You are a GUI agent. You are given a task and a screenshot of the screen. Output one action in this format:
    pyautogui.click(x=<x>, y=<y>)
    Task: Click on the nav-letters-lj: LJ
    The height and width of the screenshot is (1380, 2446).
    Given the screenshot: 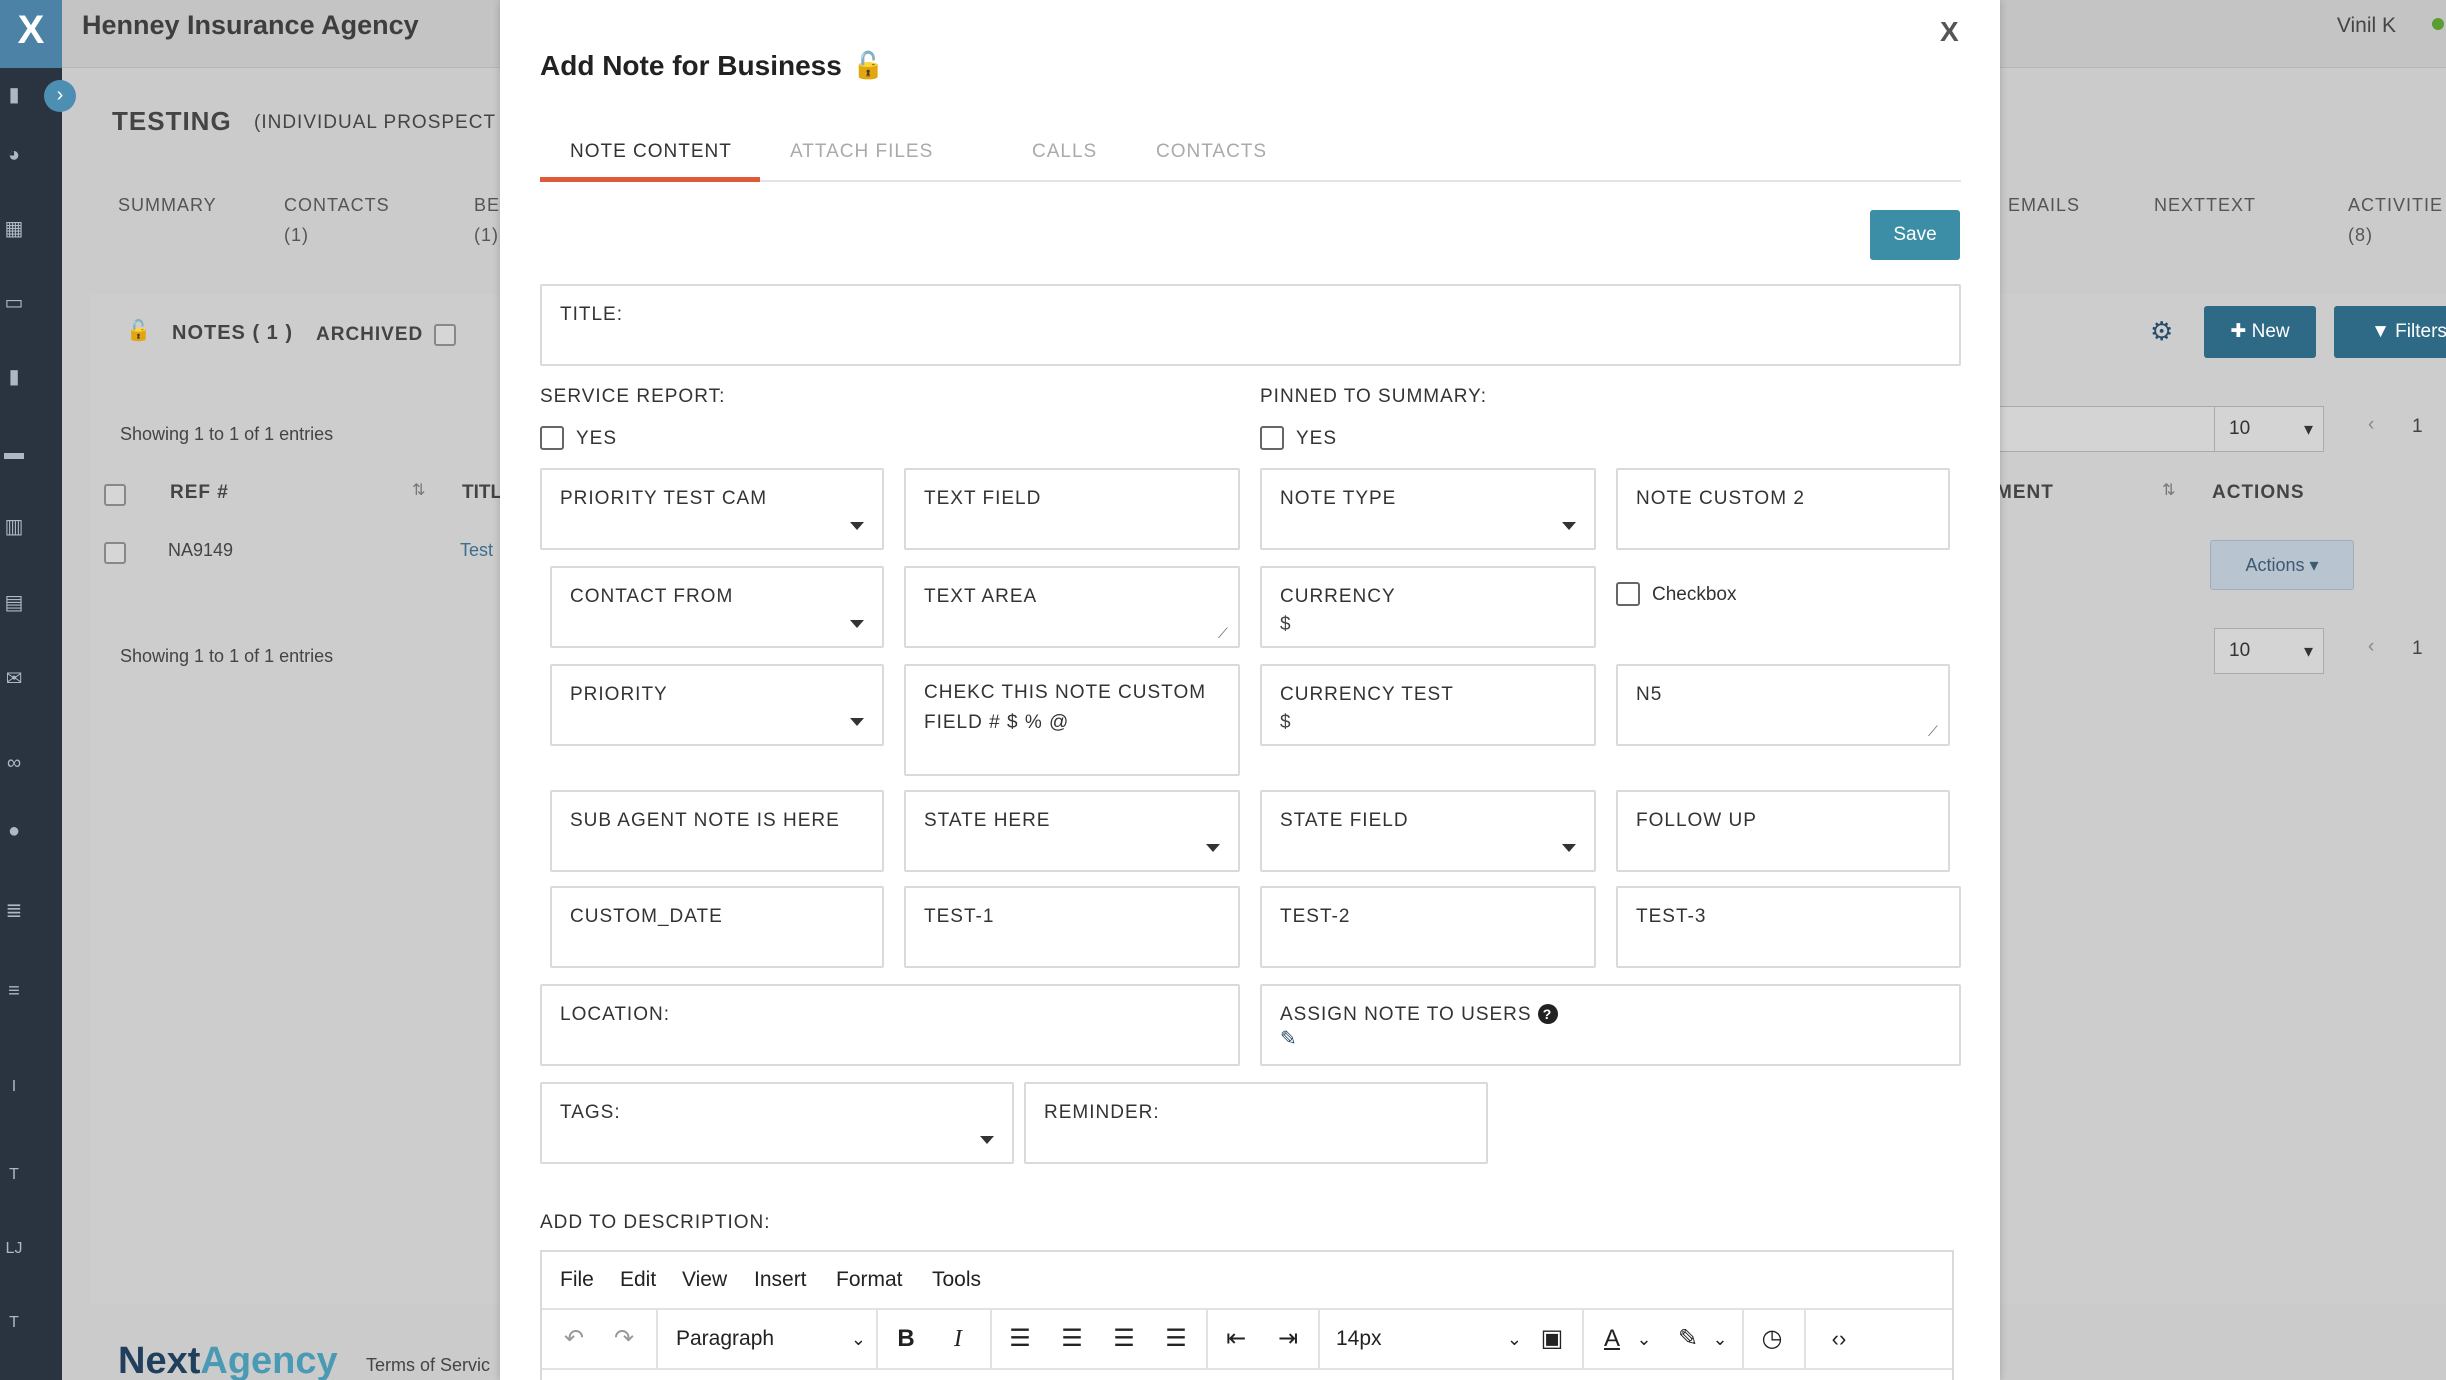 What is the action you would take?
    pyautogui.click(x=14, y=1249)
    